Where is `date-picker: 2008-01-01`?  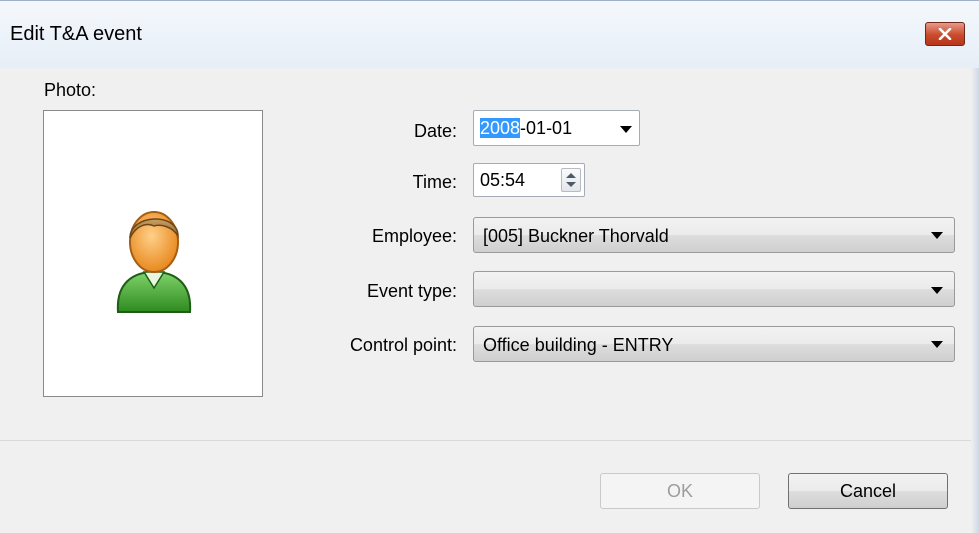 date-picker: 2008-01-01 is located at coordinates (556, 128).